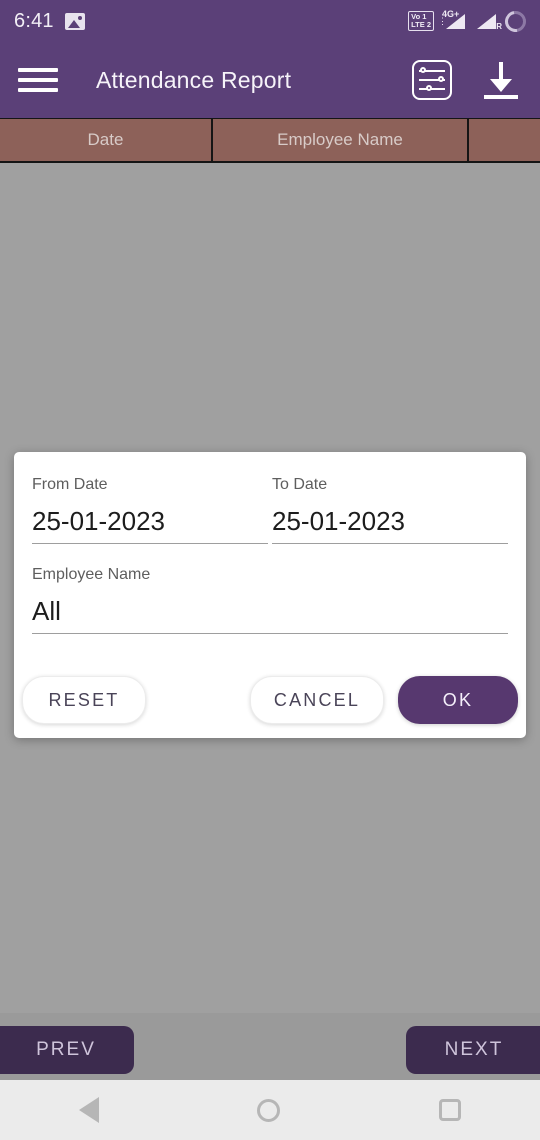 This screenshot has width=540, height=1140. I want to click on home-circle-icon, so click(269, 1110).